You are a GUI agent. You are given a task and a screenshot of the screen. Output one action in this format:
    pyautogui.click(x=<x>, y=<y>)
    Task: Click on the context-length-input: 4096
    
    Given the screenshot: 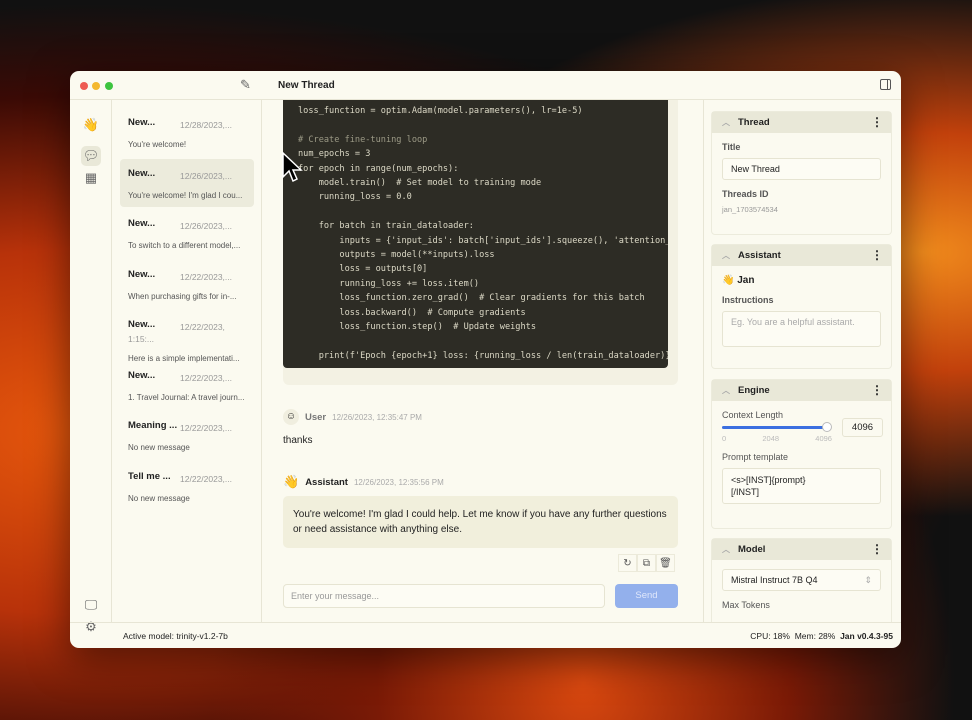 What is the action you would take?
    pyautogui.click(x=862, y=427)
    